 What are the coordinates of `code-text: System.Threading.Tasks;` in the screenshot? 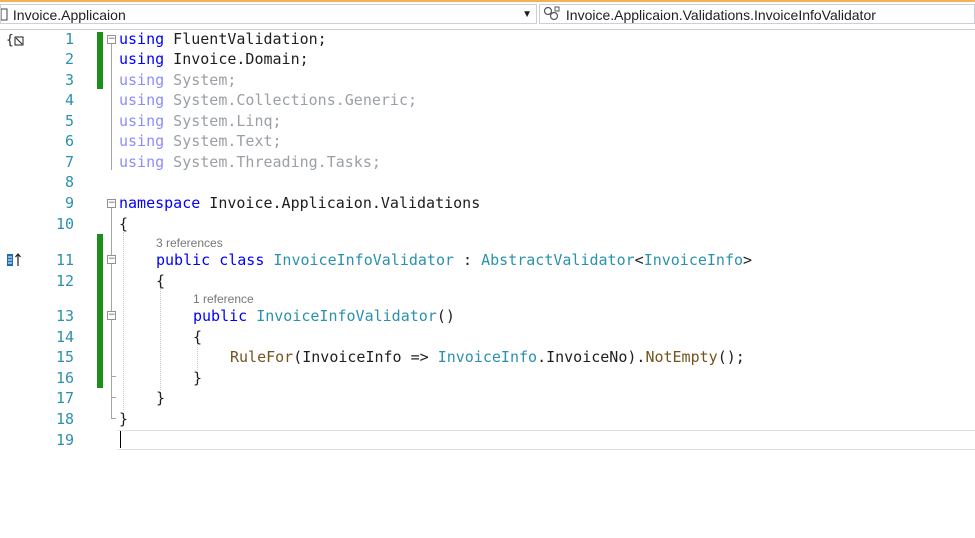 It's located at (272, 162).